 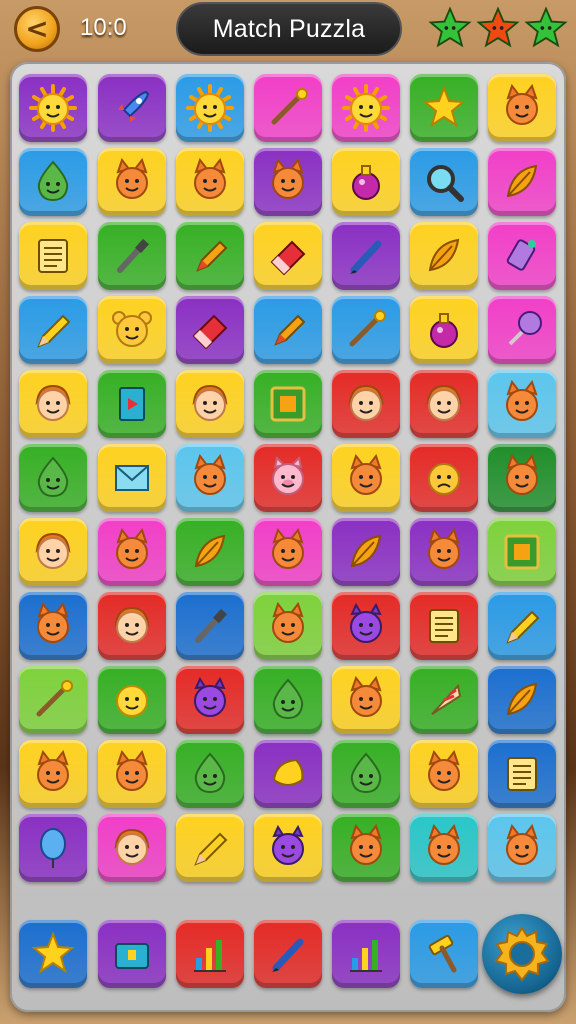 I want to click on tile-smile-face, so click(x=132, y=700).